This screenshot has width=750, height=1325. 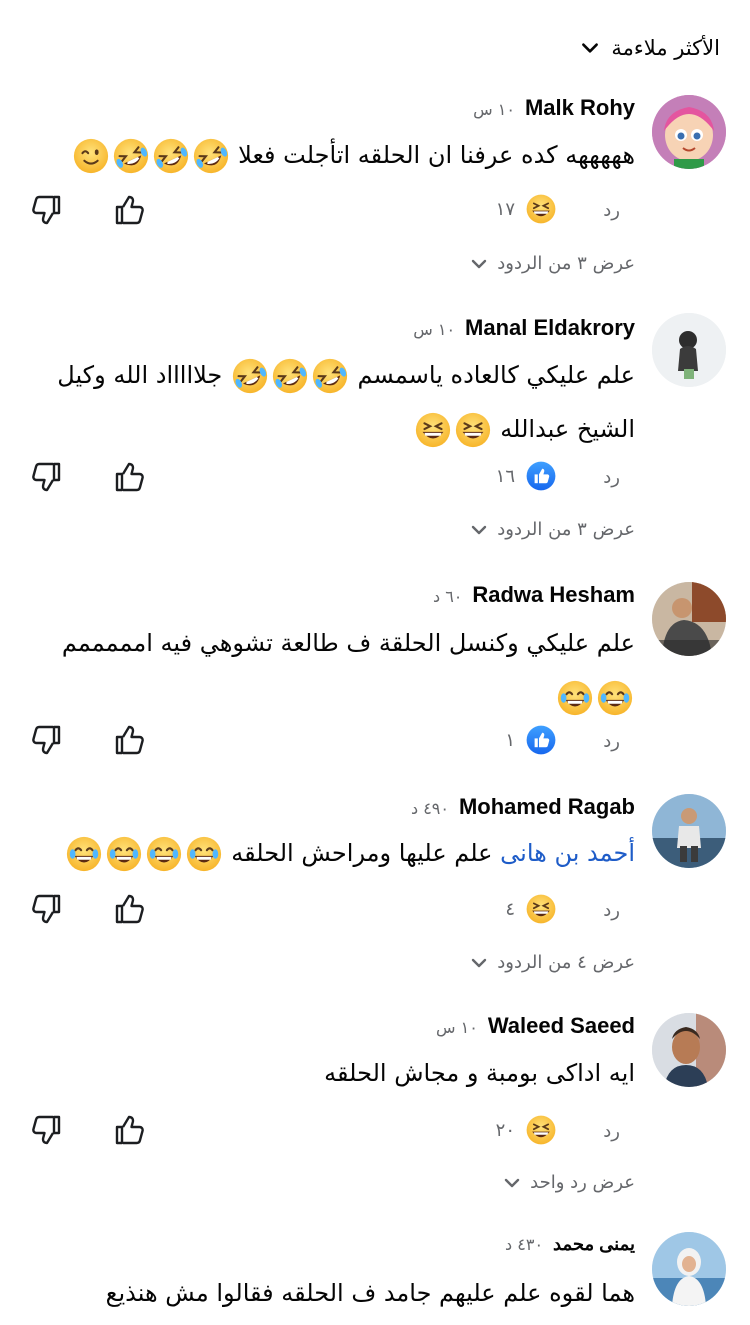 I want to click on comment-author: Mohamed Ragab, so click(x=547, y=807).